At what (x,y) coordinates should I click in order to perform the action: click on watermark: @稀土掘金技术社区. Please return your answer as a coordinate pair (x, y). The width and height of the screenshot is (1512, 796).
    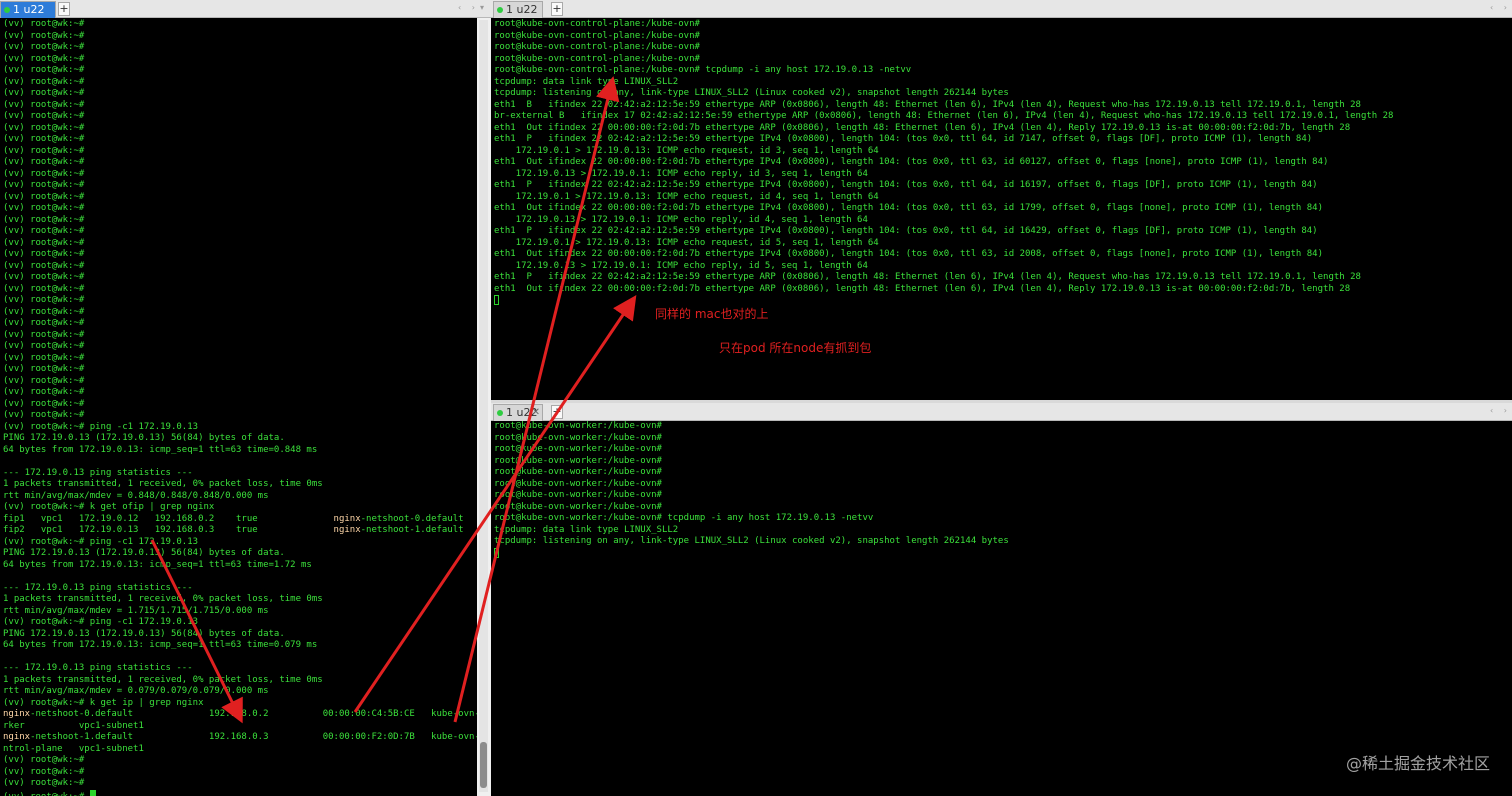
    Looking at the image, I should click on (1417, 763).